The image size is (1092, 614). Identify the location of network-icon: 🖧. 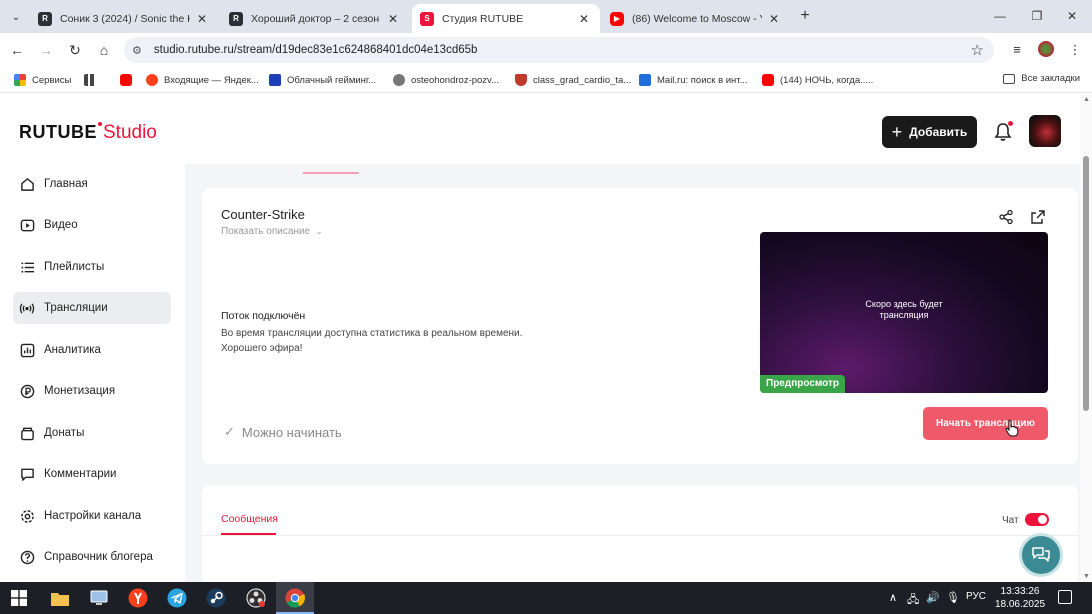
(913, 600).